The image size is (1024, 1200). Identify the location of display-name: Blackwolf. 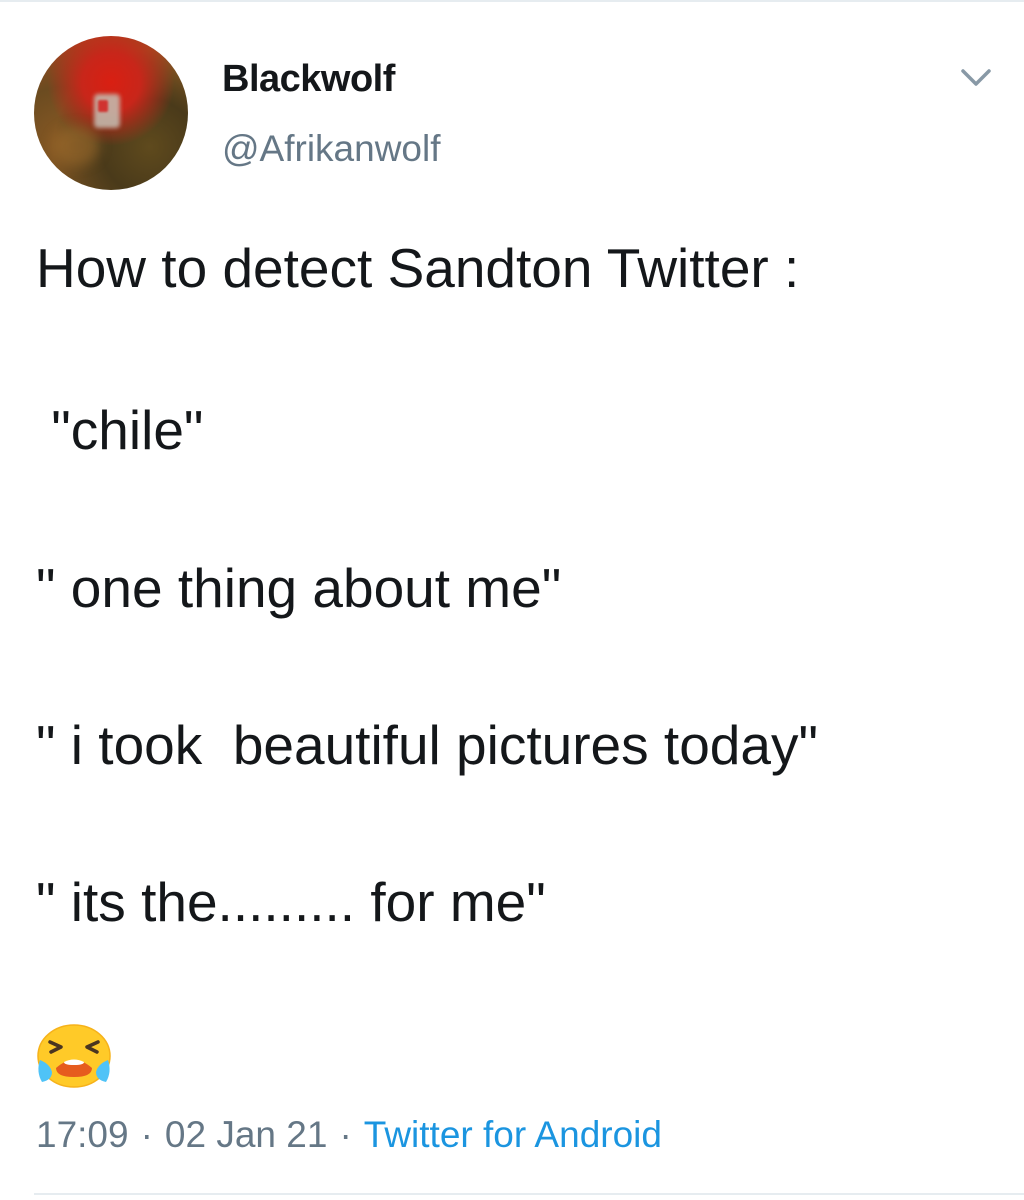
(308, 79).